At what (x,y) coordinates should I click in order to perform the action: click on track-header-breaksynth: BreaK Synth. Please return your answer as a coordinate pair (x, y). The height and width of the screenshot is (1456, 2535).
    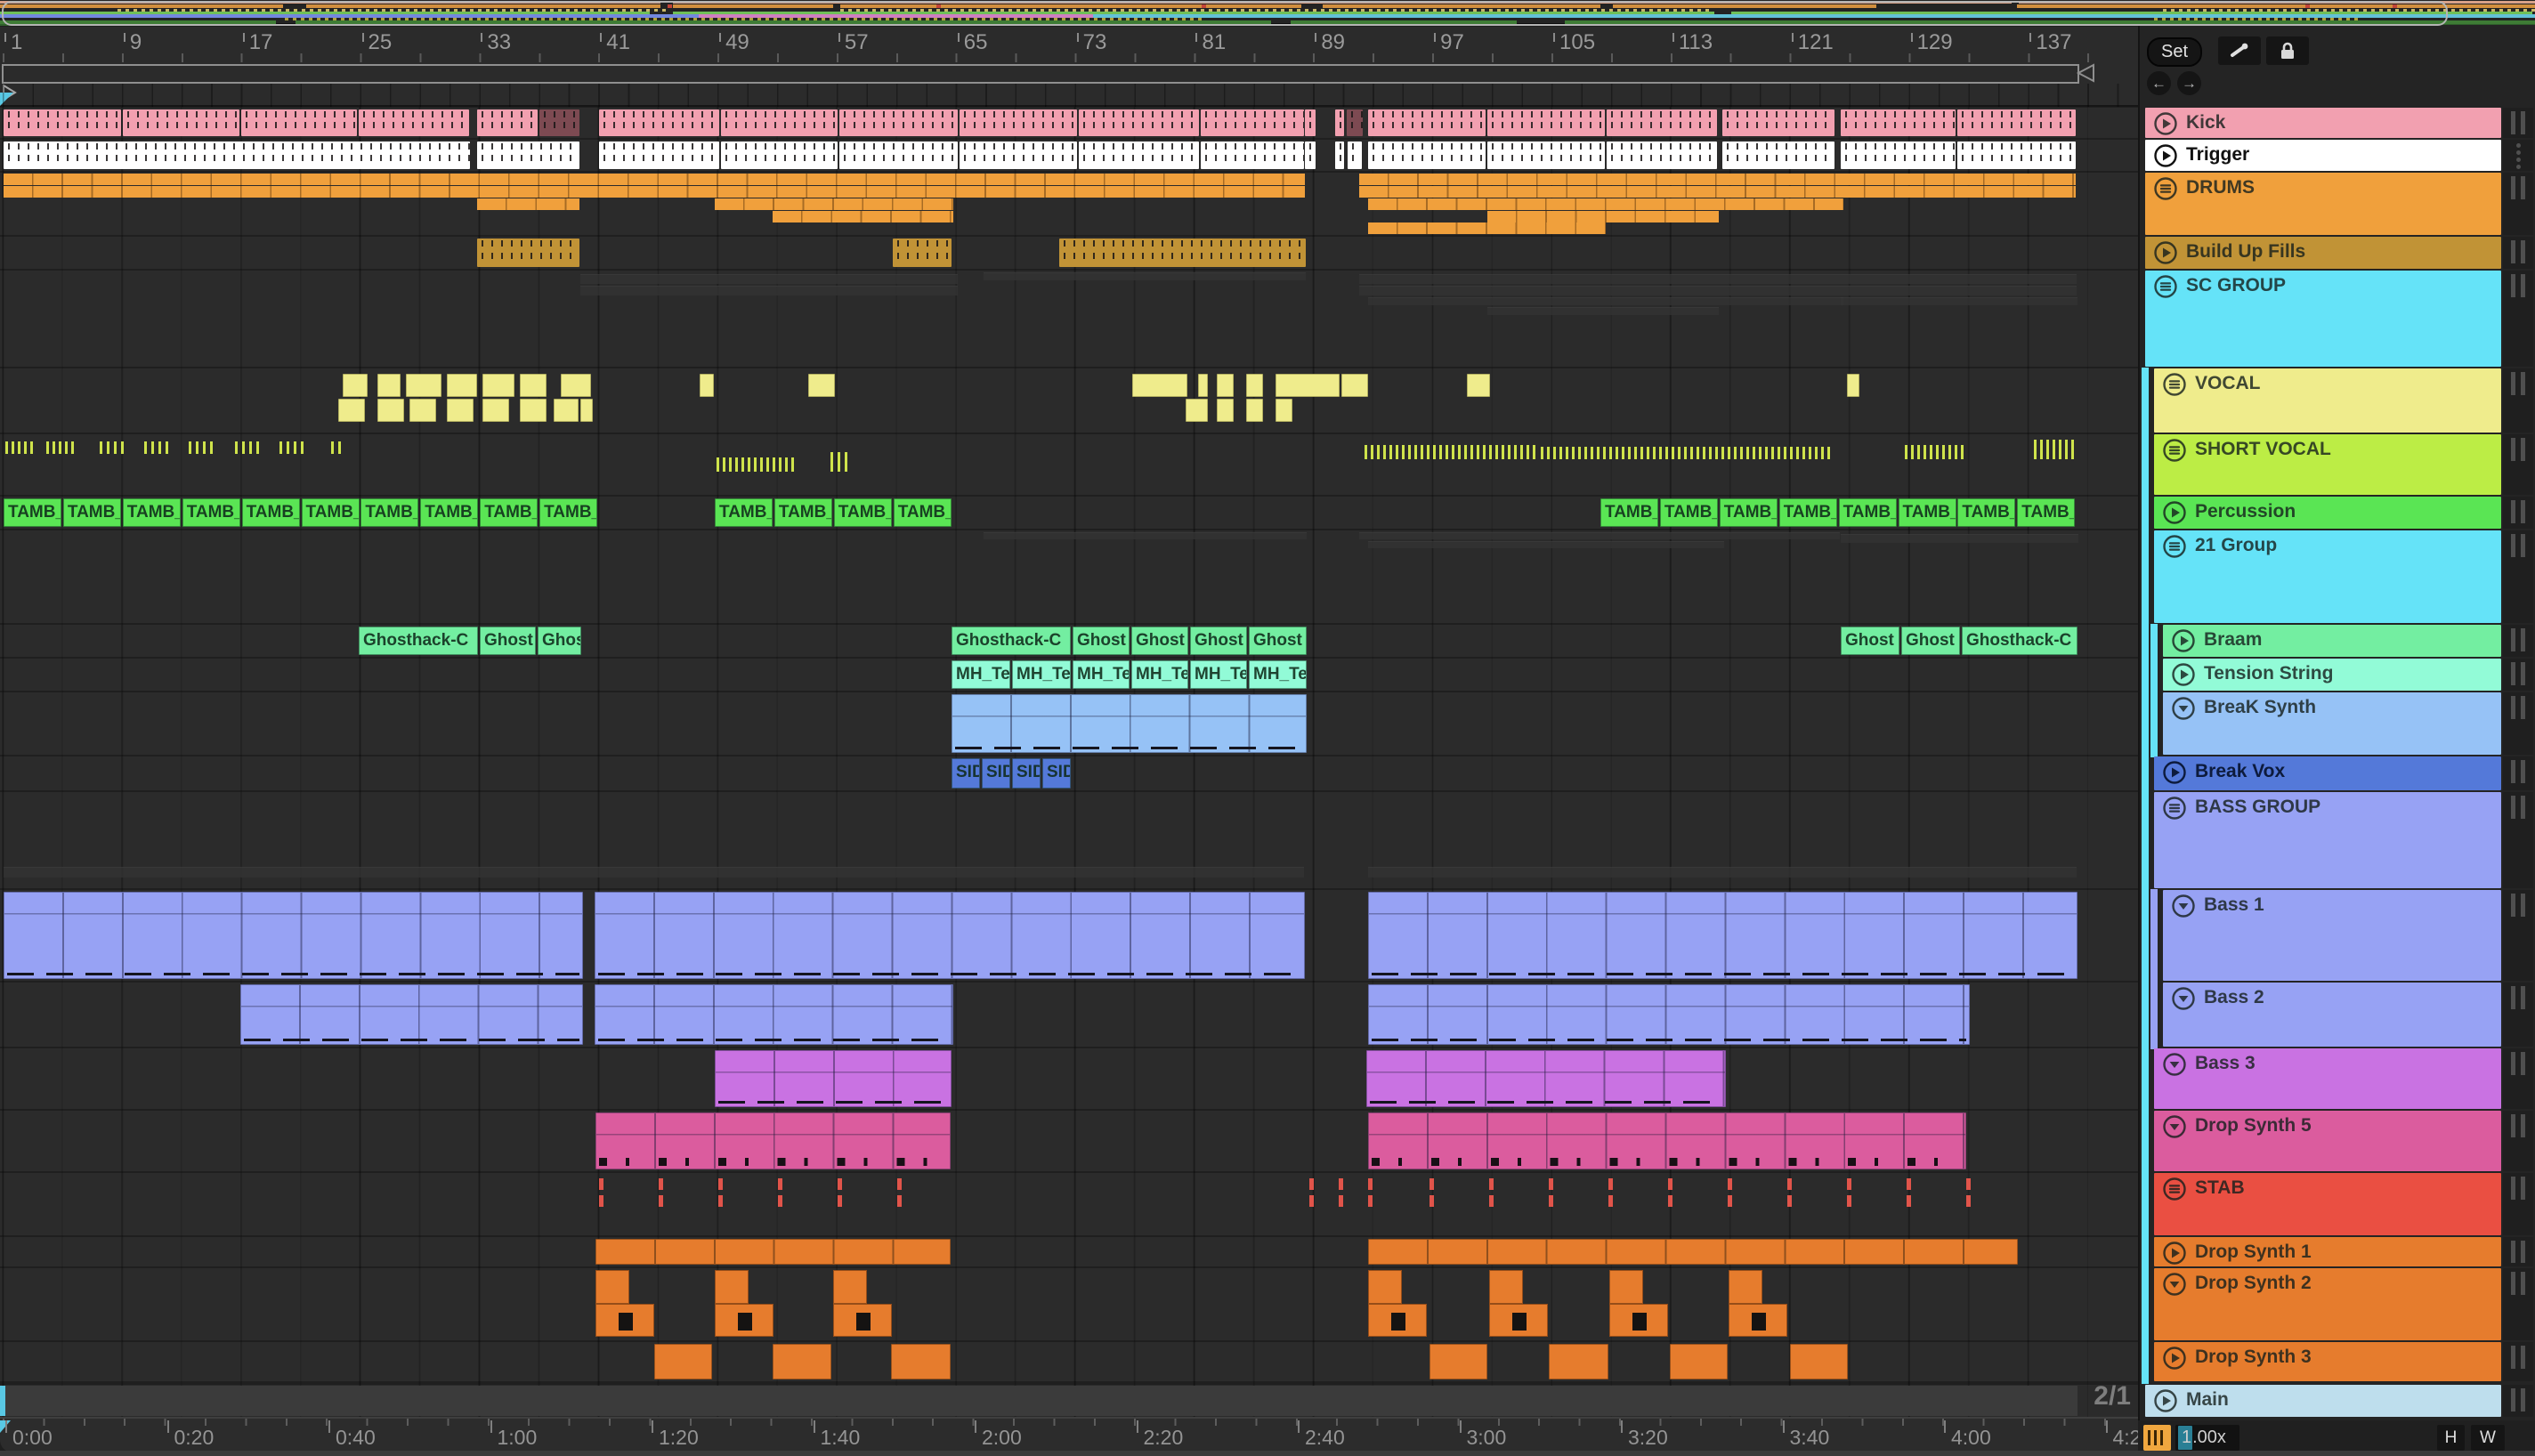
    Looking at the image, I should click on (2332, 723).